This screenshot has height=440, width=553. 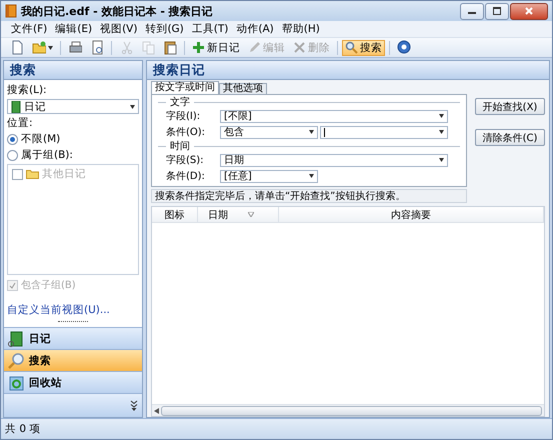 I want to click on field-label: 字段(S):, so click(x=185, y=160).